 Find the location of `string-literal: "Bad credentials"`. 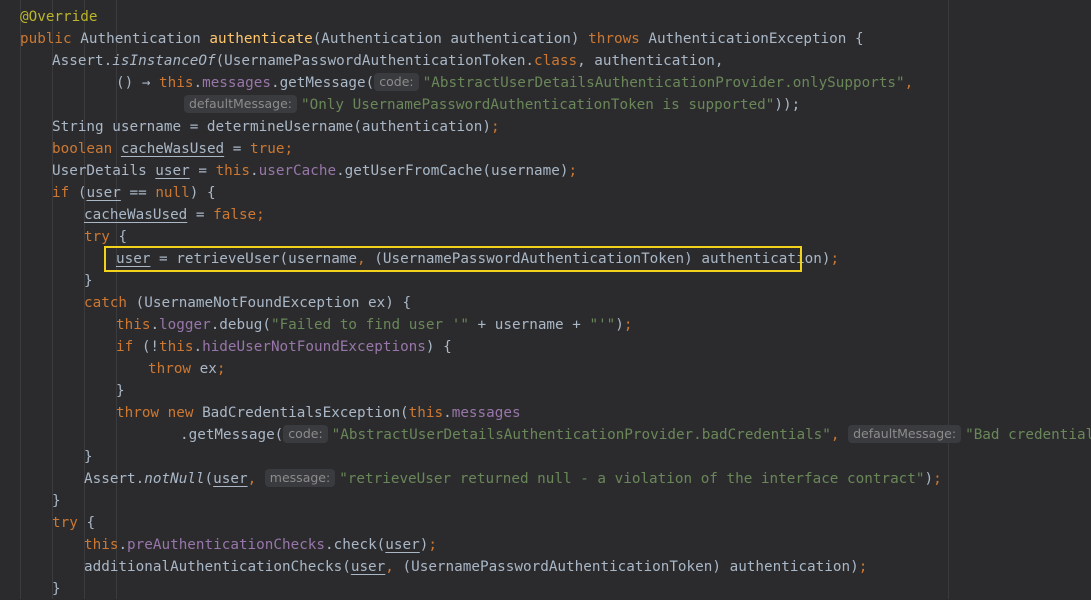

string-literal: "Bad credentials" is located at coordinates (1028, 435).